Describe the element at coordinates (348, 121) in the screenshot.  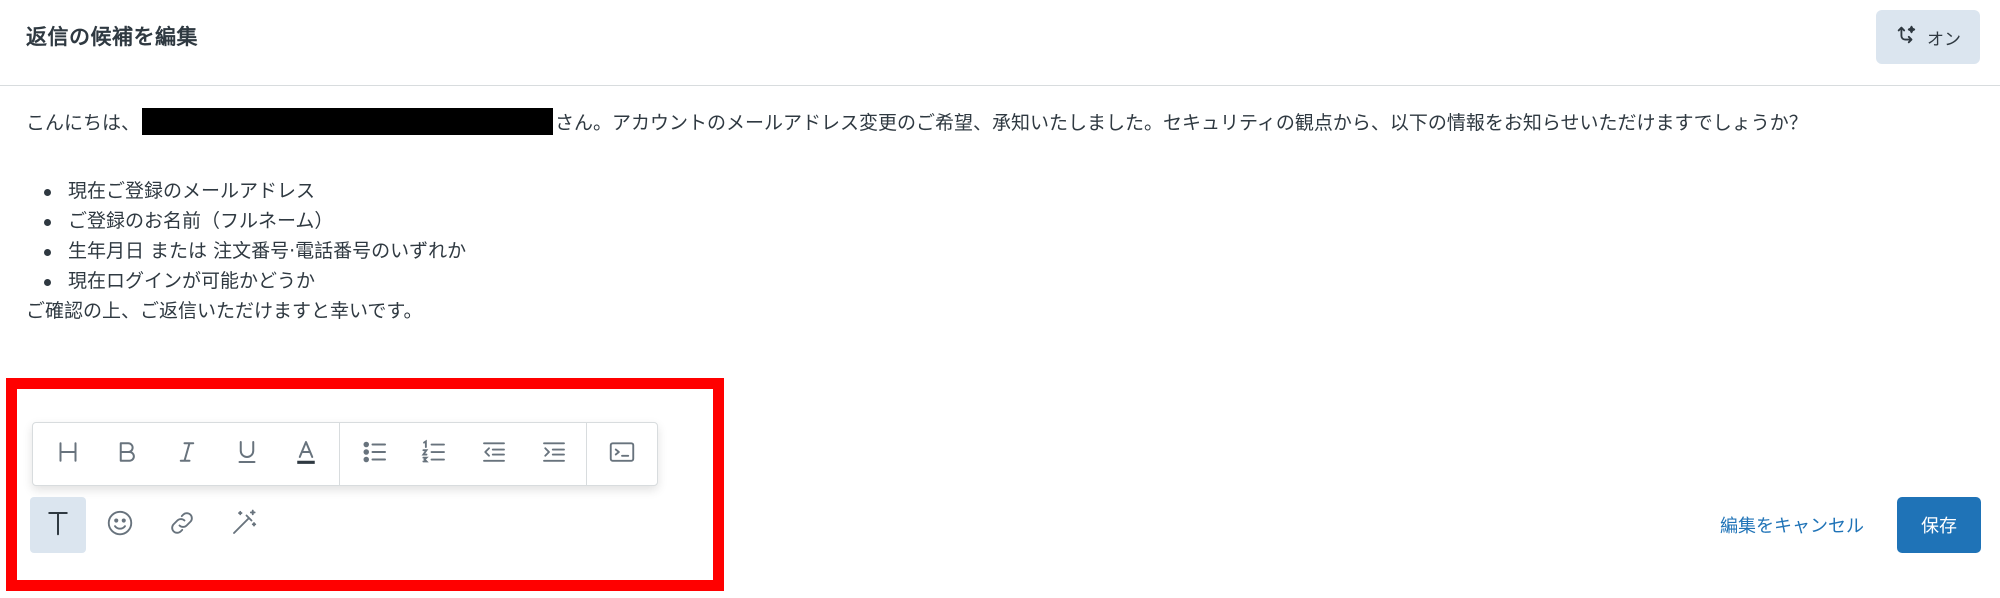
I see `redacted-name` at that location.